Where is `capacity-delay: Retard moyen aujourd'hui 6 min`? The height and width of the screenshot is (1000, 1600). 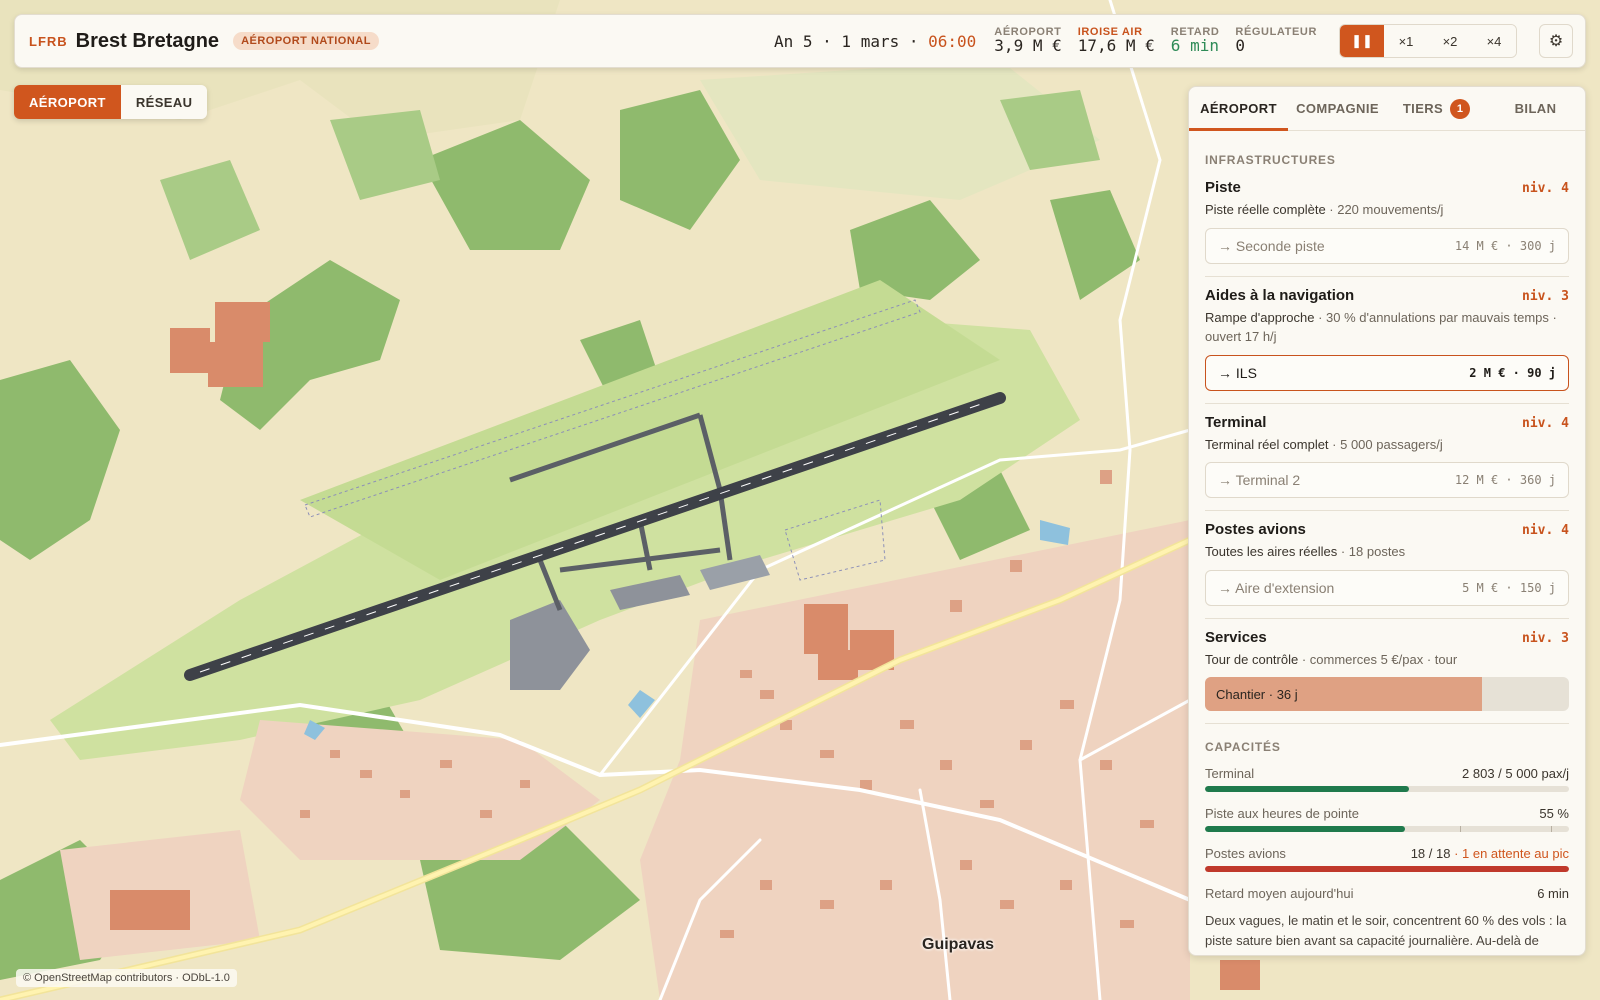 capacity-delay: Retard moyen aujourd'hui 6 min is located at coordinates (1387, 893).